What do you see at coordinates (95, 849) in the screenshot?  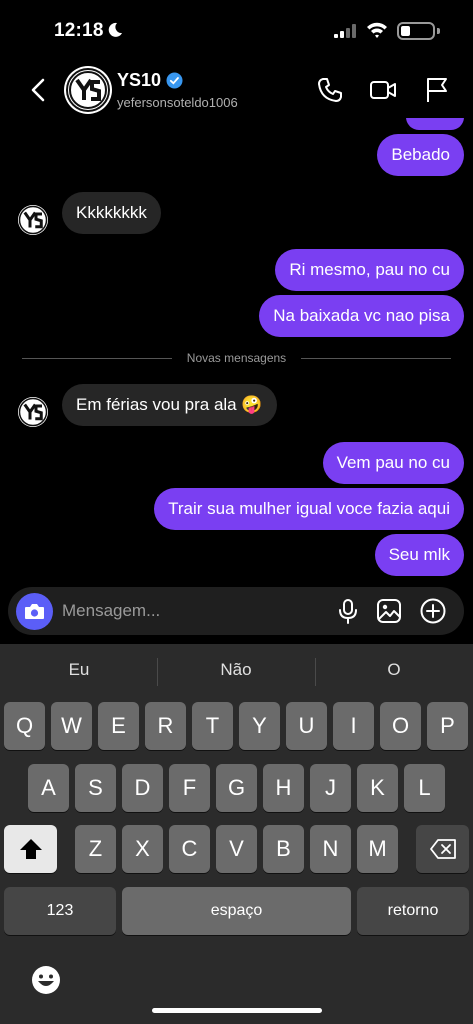 I see `key: Z` at bounding box center [95, 849].